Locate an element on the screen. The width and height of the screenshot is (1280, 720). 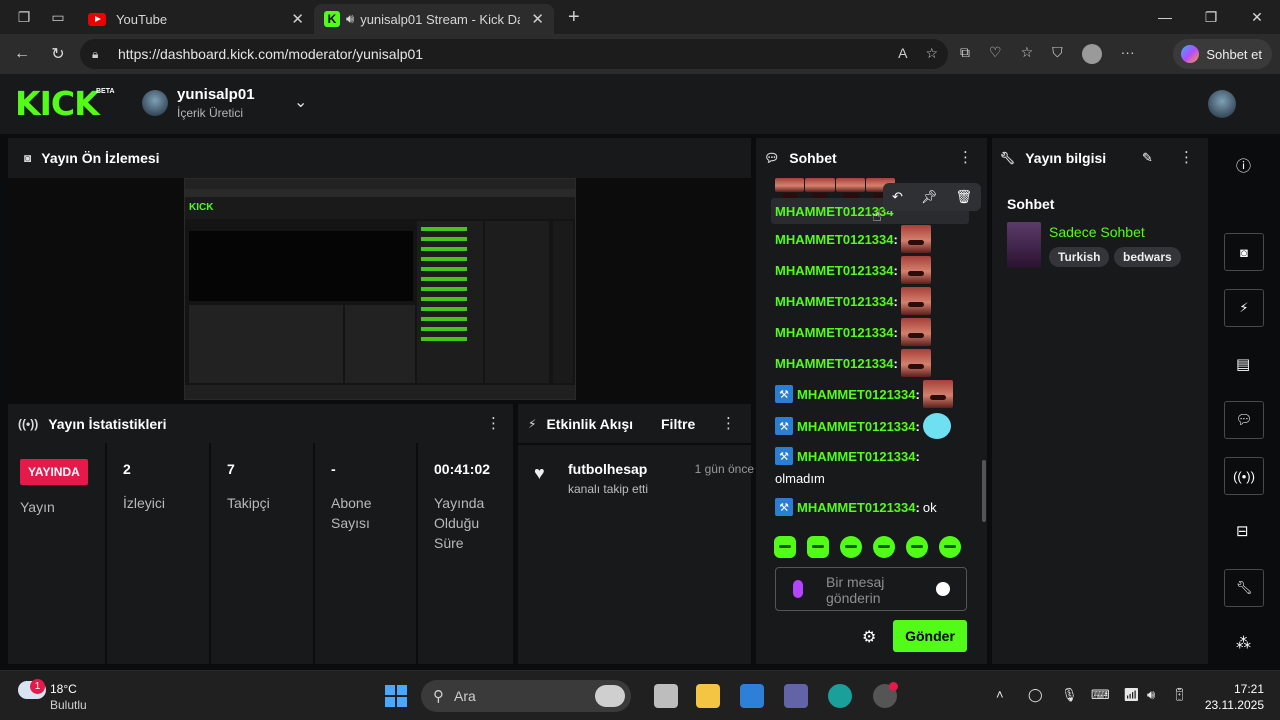
chat-message-input: Bir mesaj gönderin is located at coordinates (871, 589).